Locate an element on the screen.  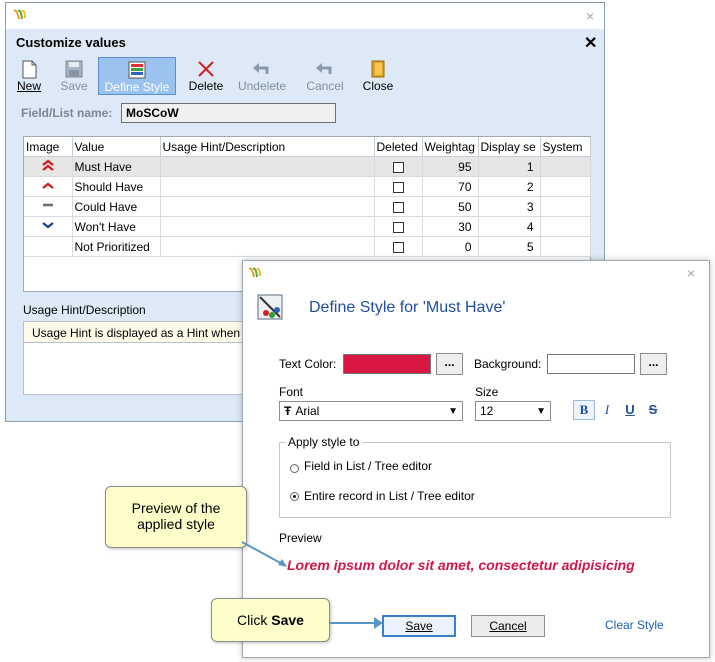
display-sequence-cell: 2 is located at coordinates (509, 186).